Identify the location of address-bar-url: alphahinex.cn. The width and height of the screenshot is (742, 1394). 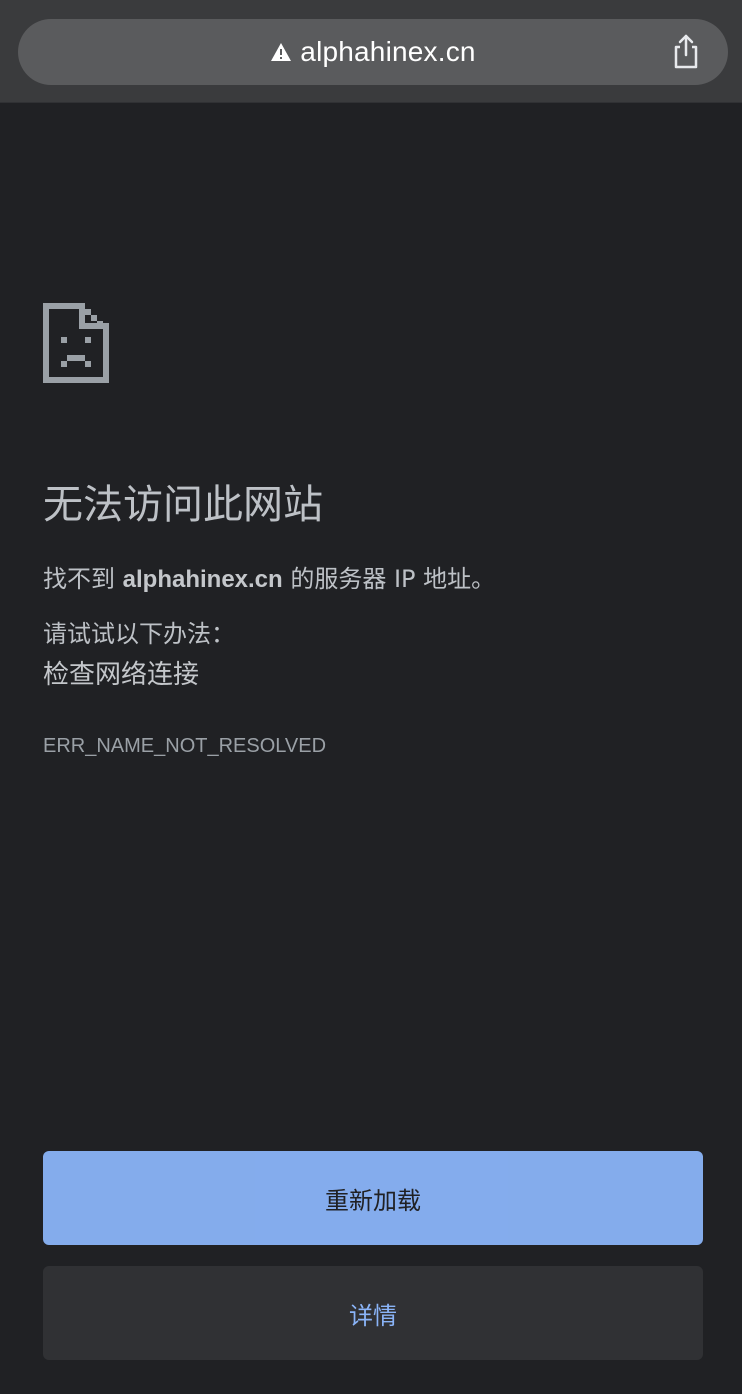
(388, 51).